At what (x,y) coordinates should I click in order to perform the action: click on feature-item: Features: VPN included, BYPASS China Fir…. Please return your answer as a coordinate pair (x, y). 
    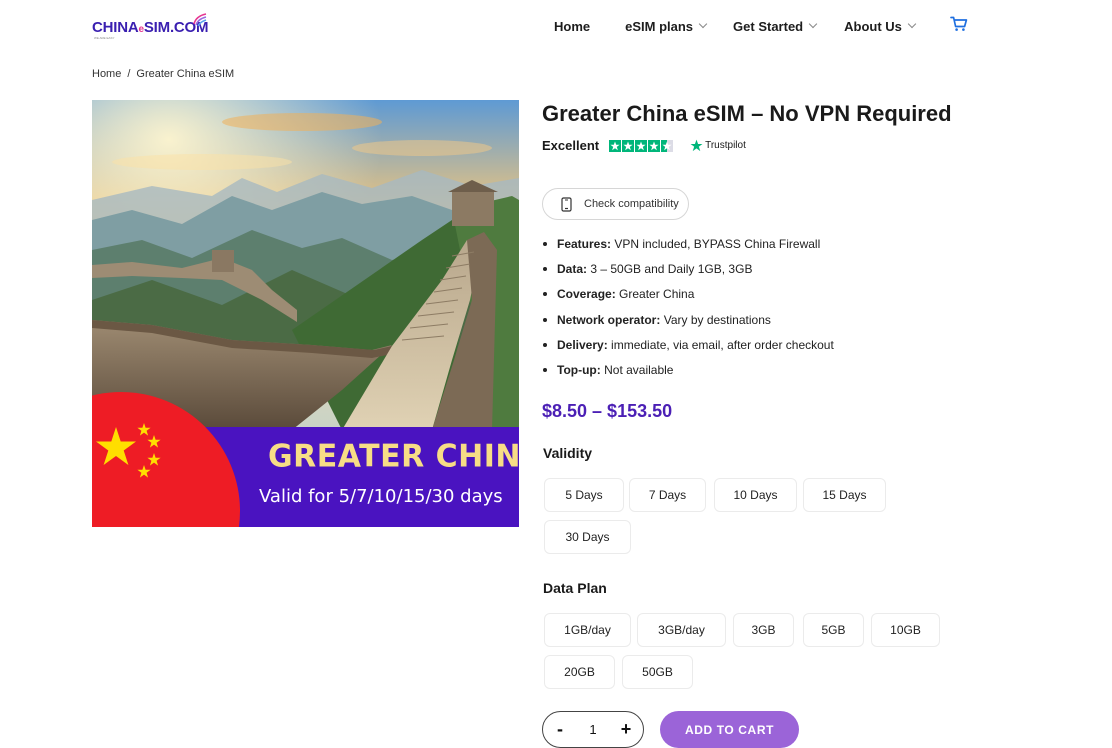
    Looking at the image, I should click on (688, 248).